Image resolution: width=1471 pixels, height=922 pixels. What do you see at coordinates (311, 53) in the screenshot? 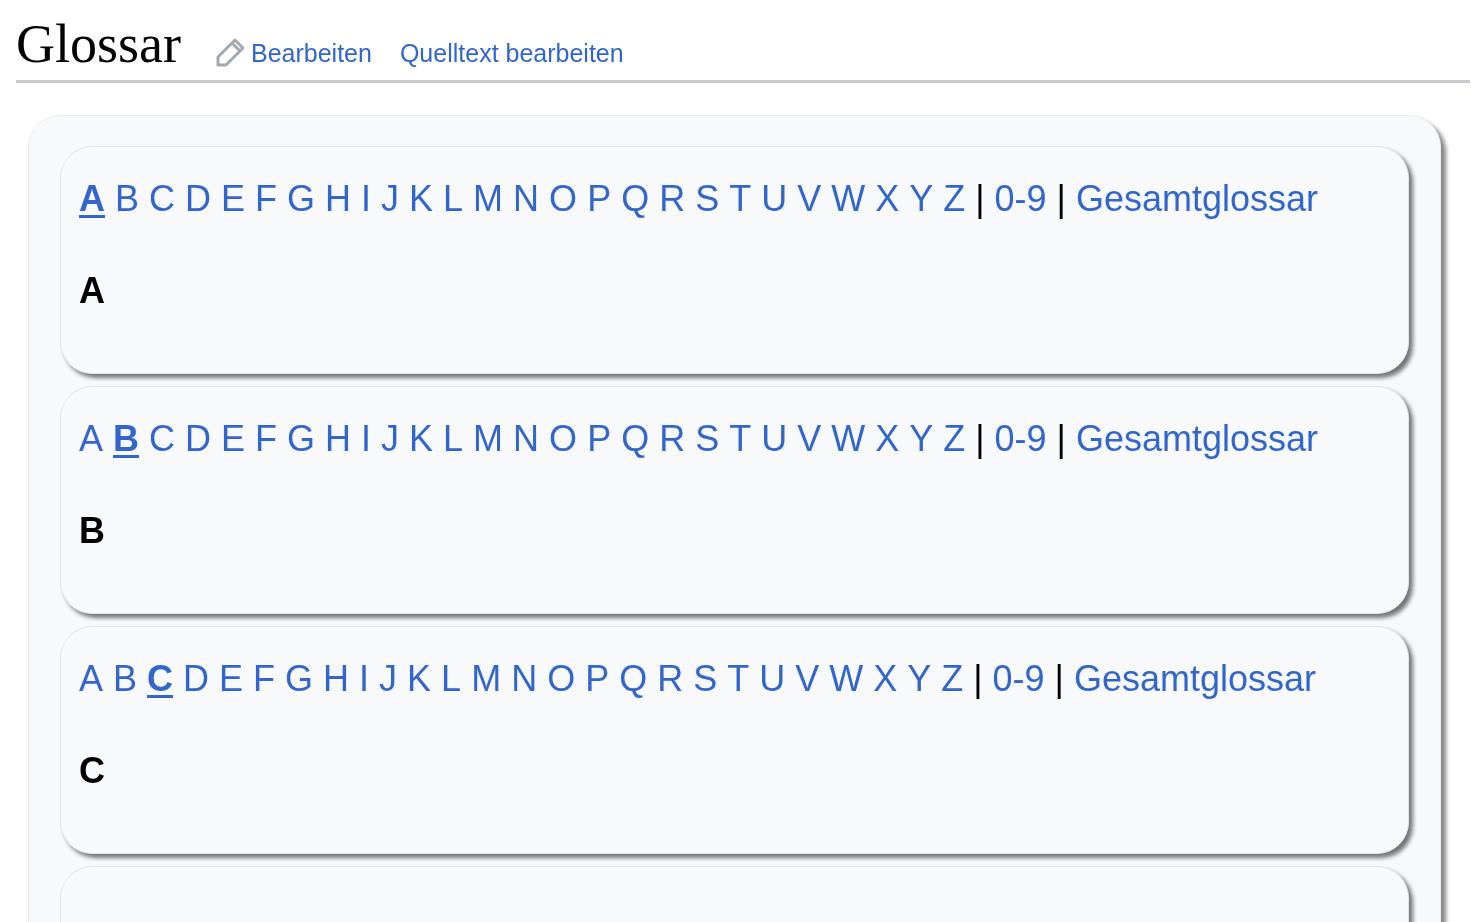
I see `edit-link: Bearbeiten` at bounding box center [311, 53].